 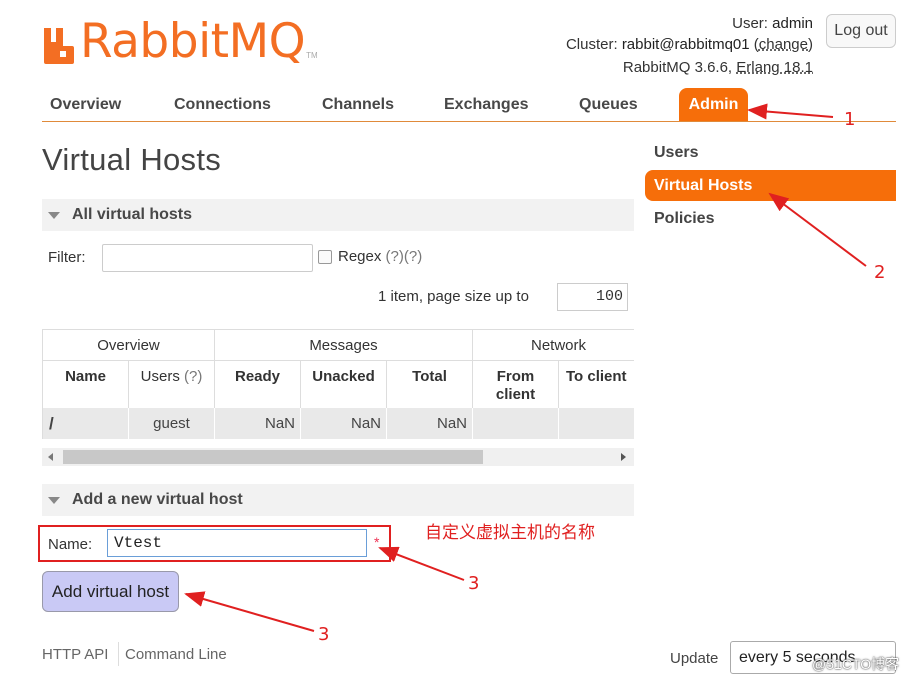 What do you see at coordinates (325, 257) in the screenshot?
I see `regex-checkbox` at bounding box center [325, 257].